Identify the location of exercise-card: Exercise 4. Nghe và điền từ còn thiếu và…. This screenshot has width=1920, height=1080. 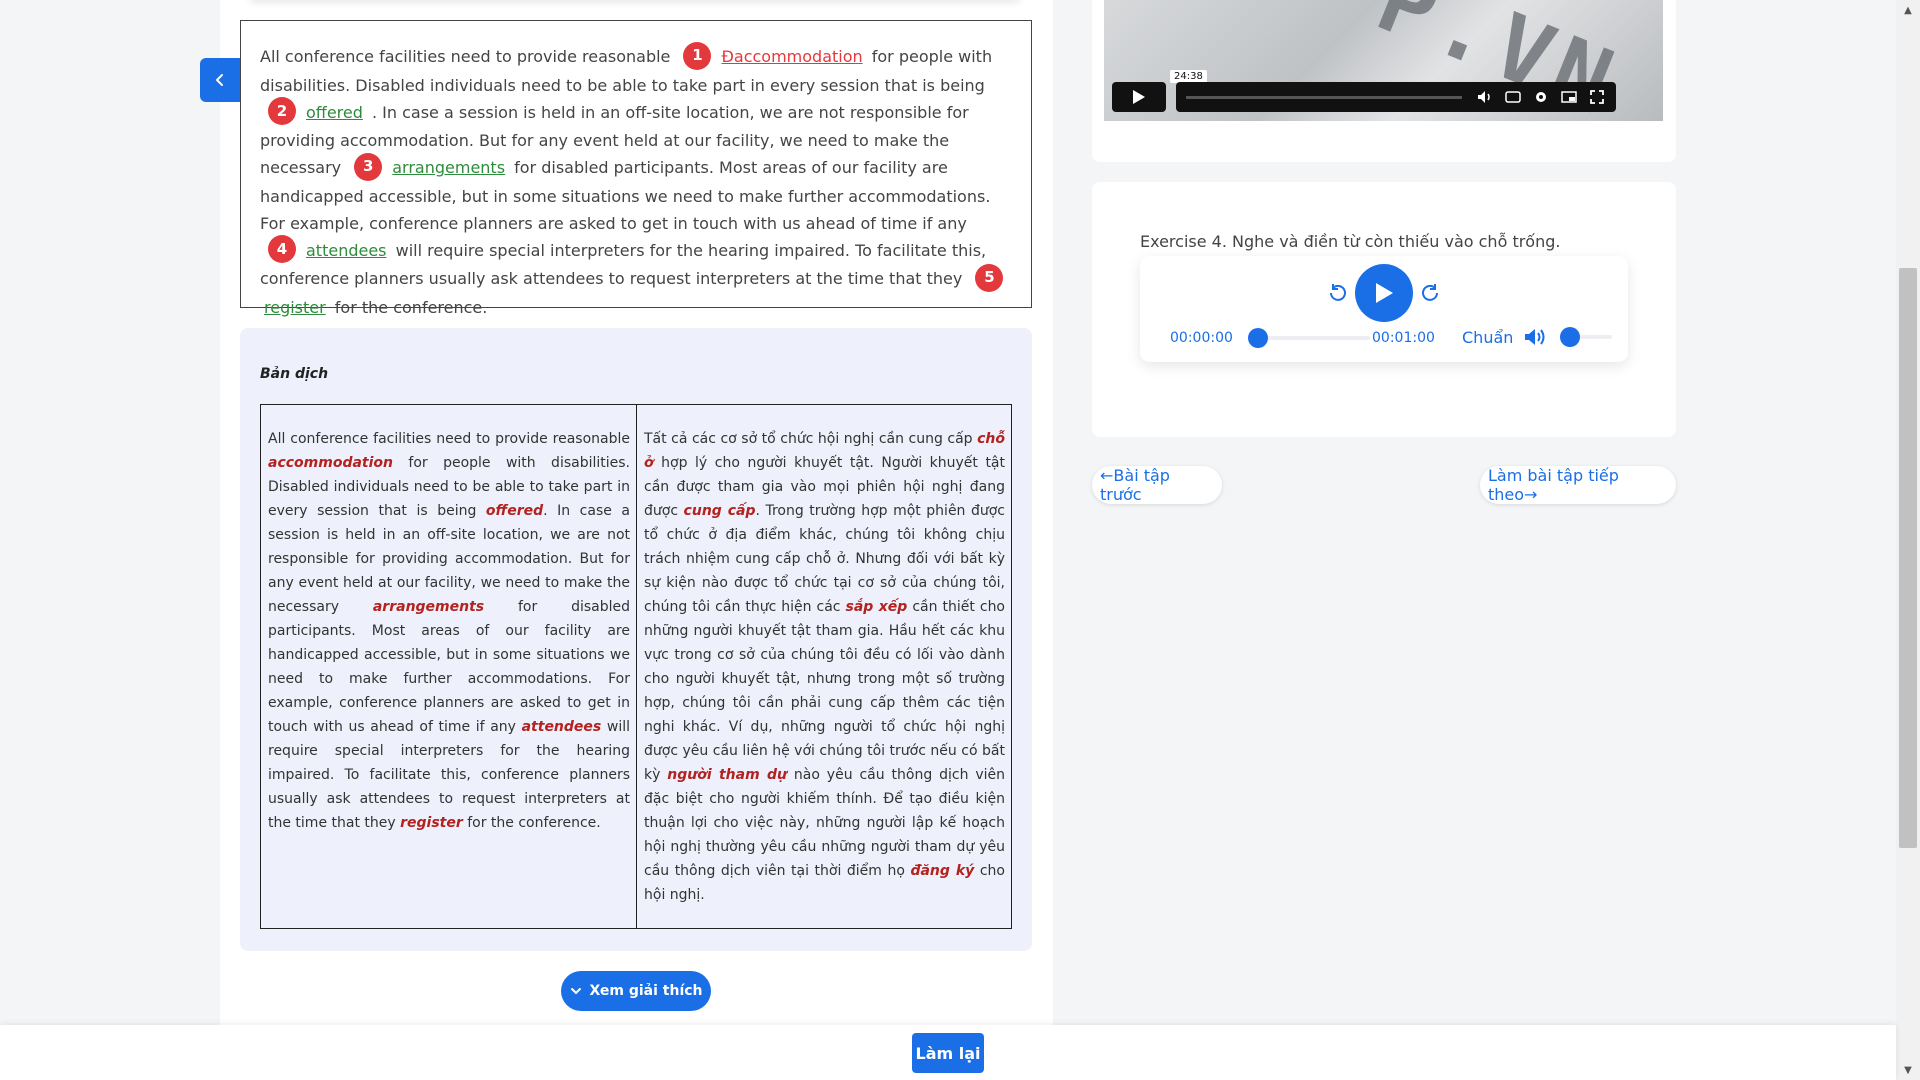
(1384, 309).